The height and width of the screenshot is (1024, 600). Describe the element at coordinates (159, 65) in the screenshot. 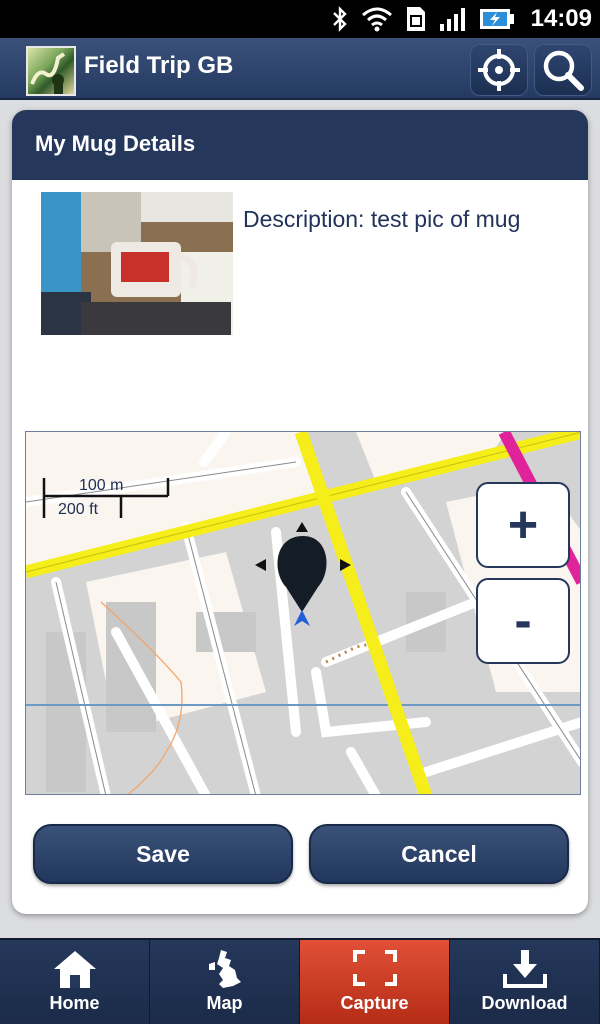

I see `app-title: Field Trip GB` at that location.